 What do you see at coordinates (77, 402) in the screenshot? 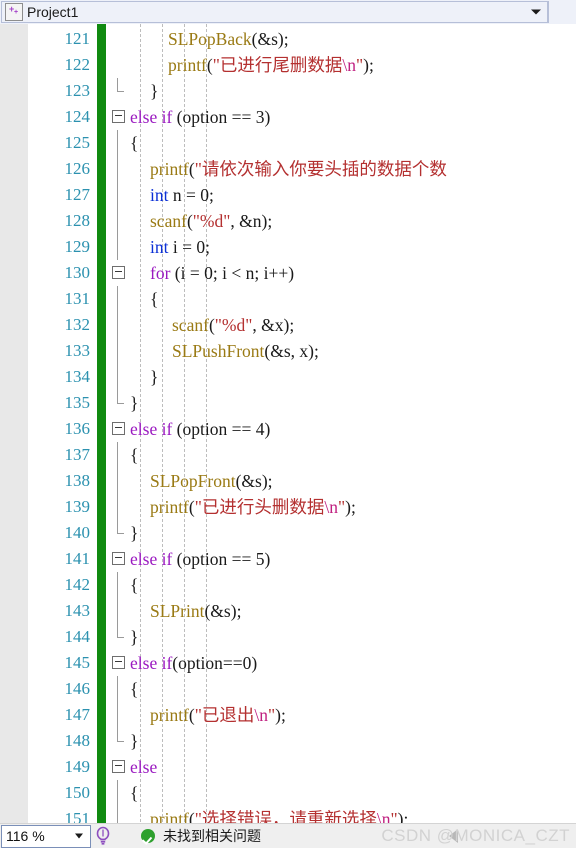
I see `line-number: 135` at bounding box center [77, 402].